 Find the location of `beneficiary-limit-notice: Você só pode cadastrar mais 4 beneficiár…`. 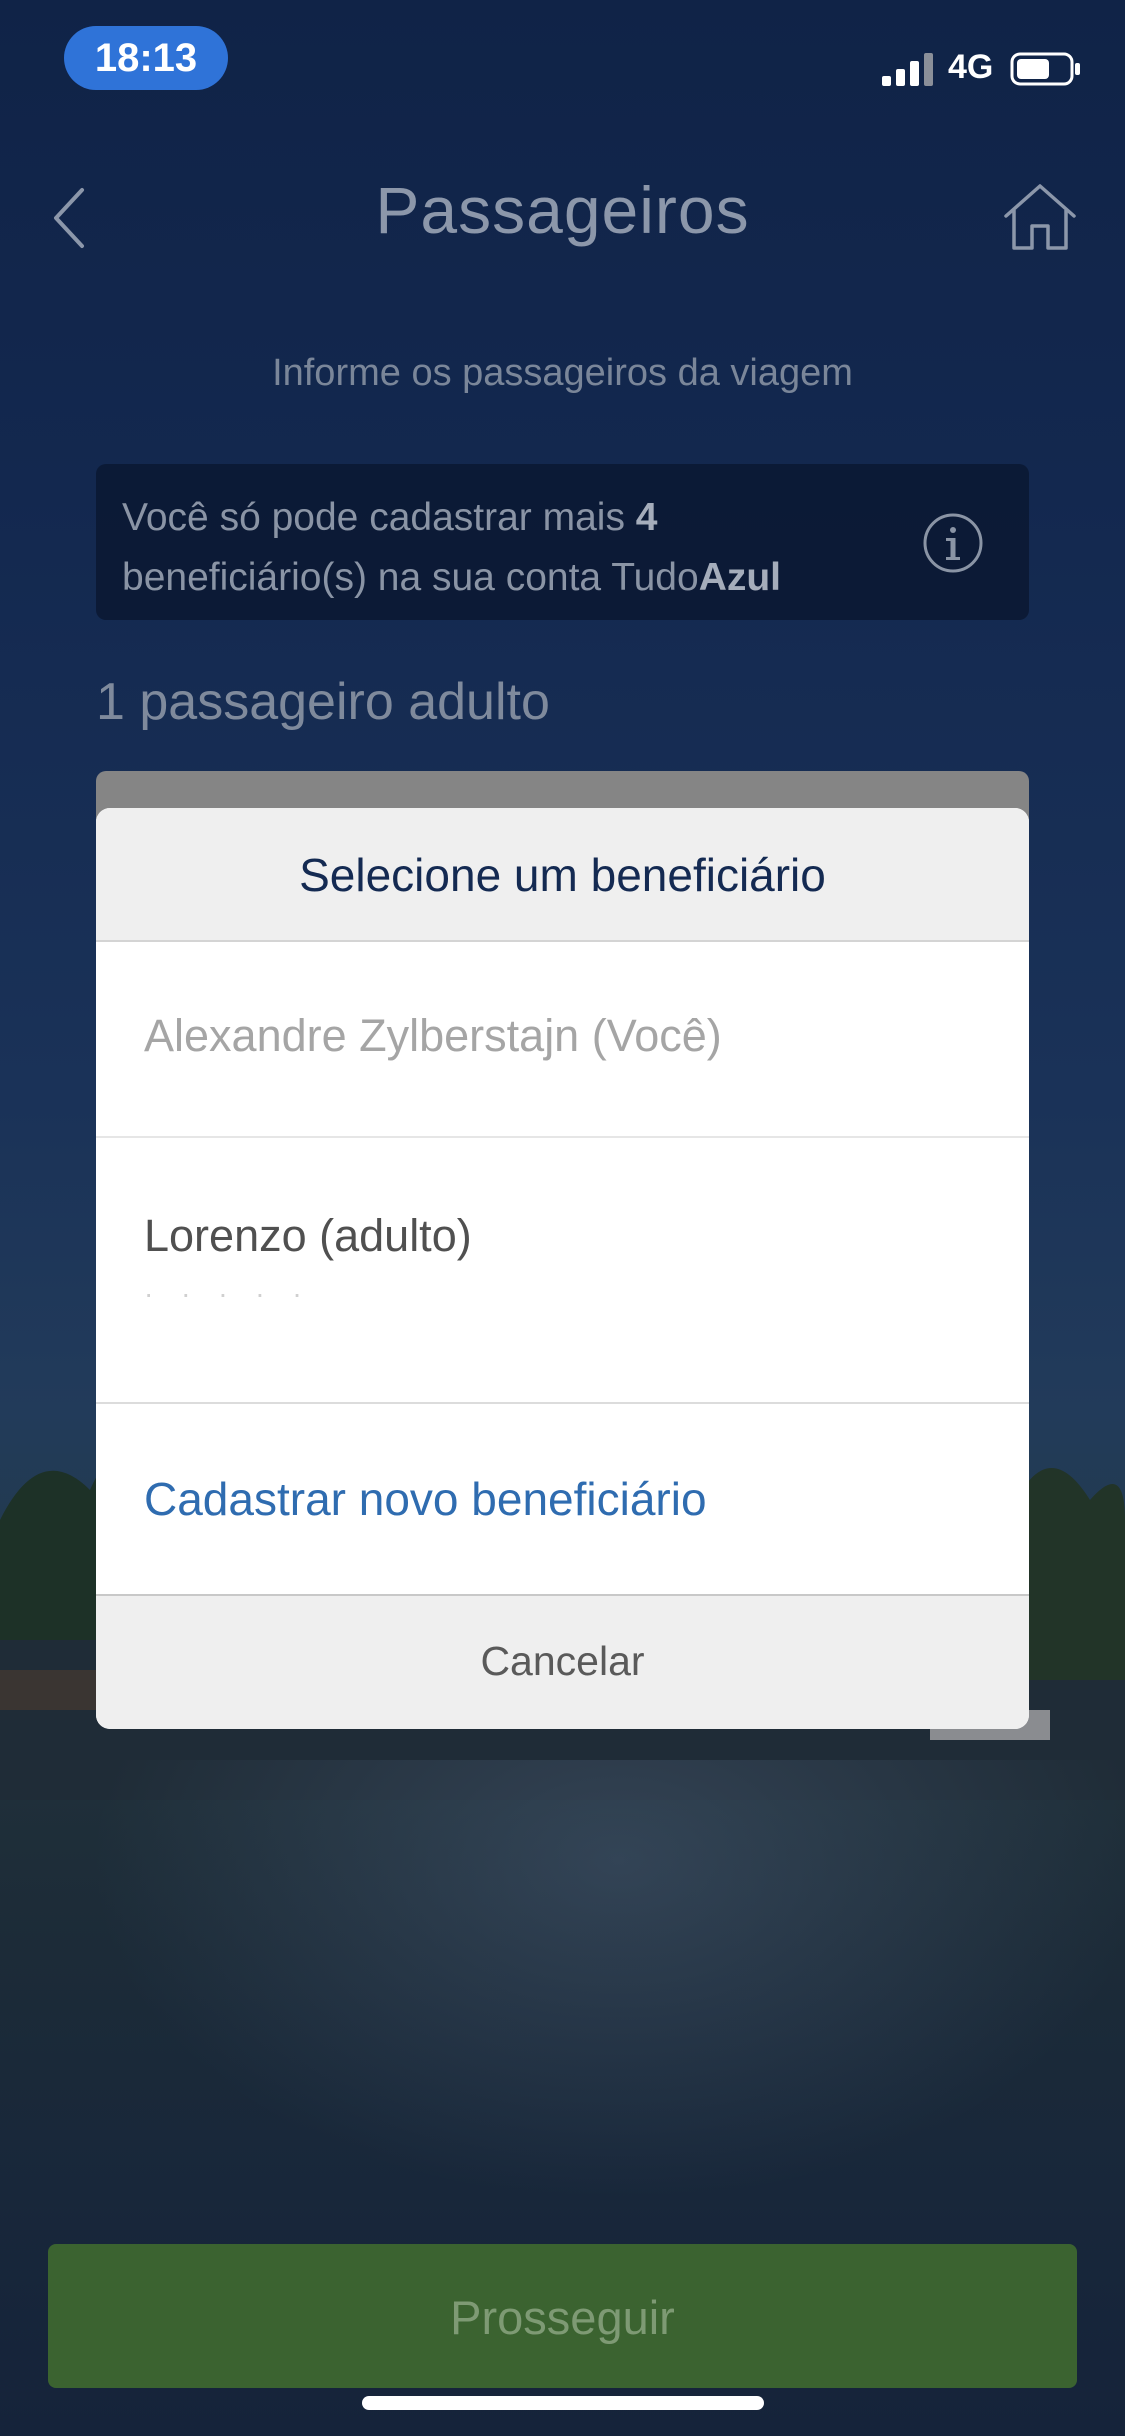

beneficiary-limit-notice: Você só pode cadastrar mais 4 beneficiár… is located at coordinates (562, 542).